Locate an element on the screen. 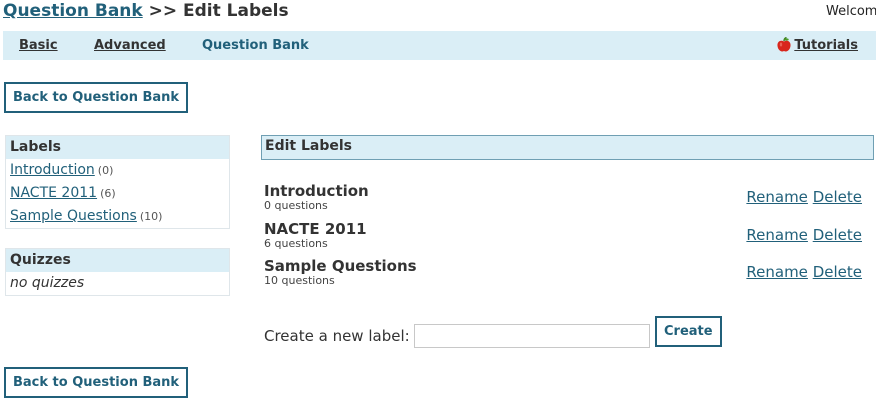 Image resolution: width=876 pixels, height=406 pixels. back-to-question-bank-button-top: Back to Question Bank is located at coordinates (96, 97).